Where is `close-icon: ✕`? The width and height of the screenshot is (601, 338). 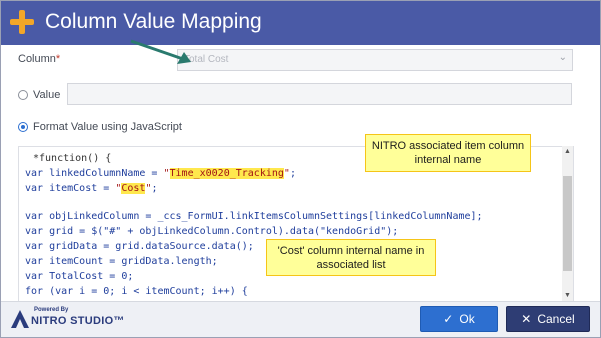
close-icon: ✕ is located at coordinates (526, 319).